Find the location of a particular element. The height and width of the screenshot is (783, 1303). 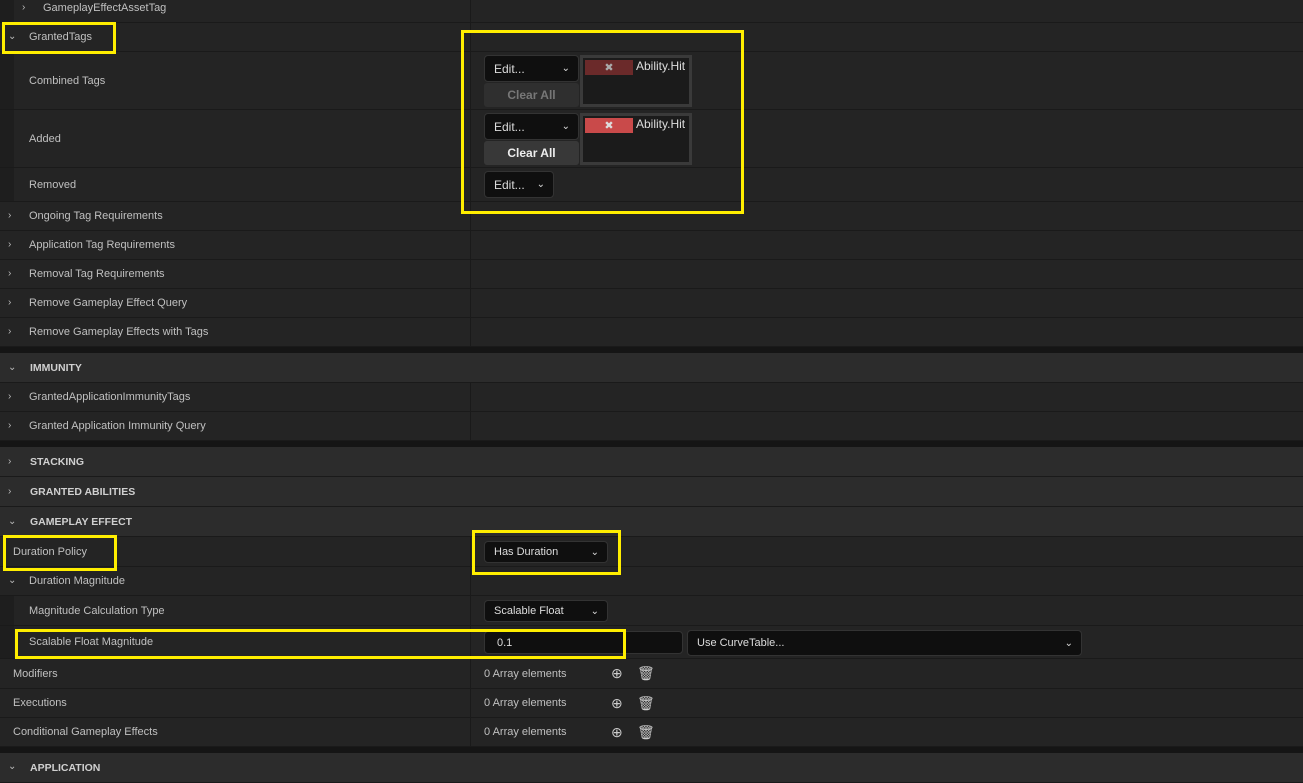

section-application: ⌄ APPLICATION is located at coordinates (651, 768).